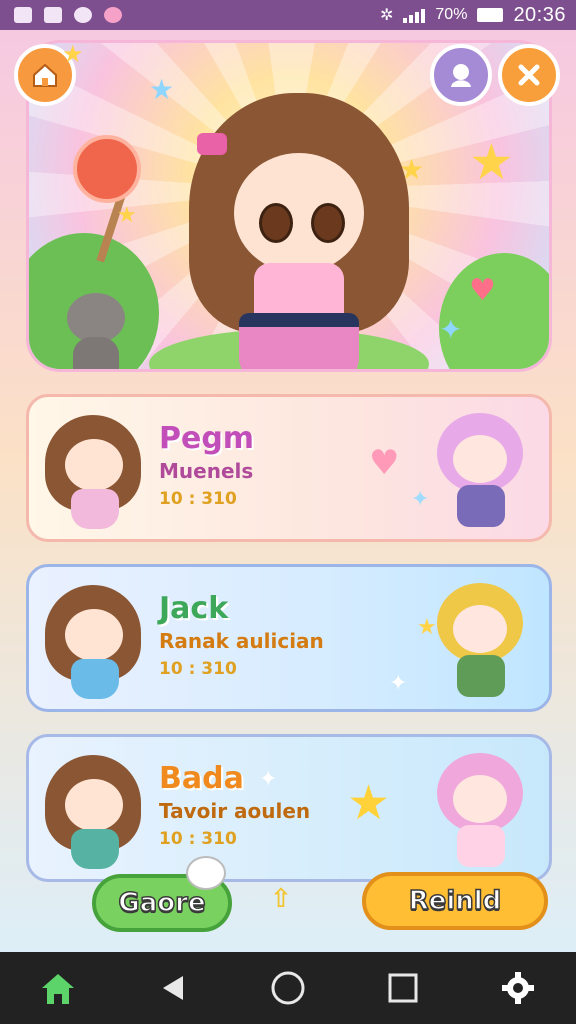 This screenshot has width=576, height=1024. What do you see at coordinates (201, 778) in the screenshot?
I see `card-title: Bada` at bounding box center [201, 778].